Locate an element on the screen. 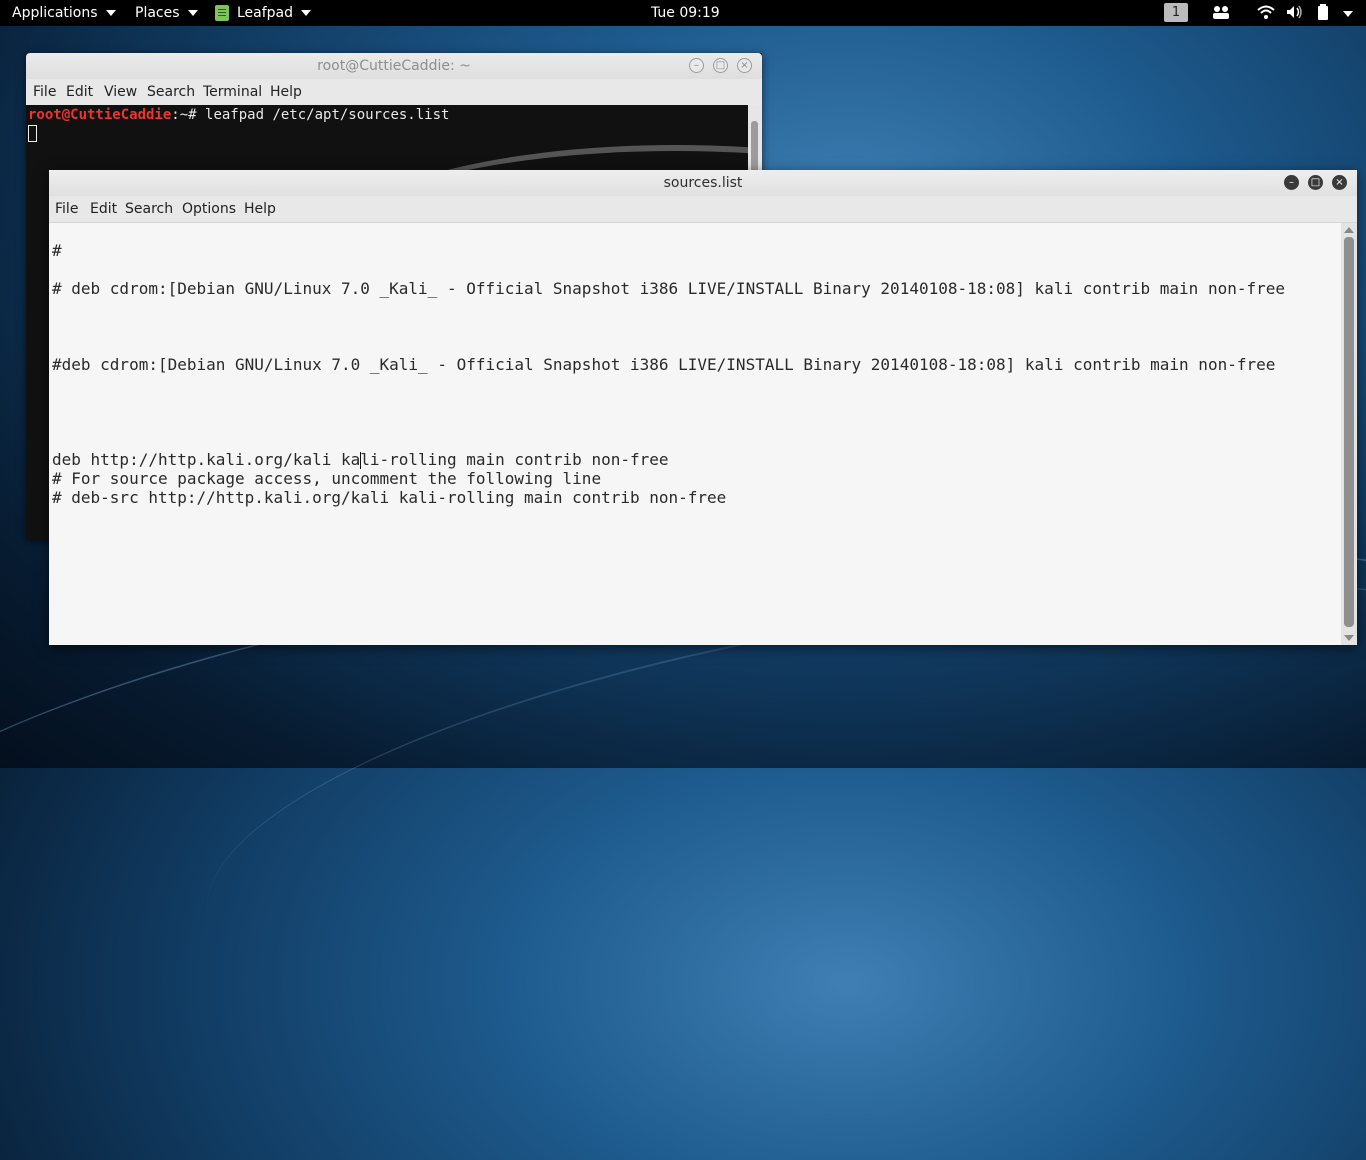  scroll-down-icon is located at coordinates (1349, 638).